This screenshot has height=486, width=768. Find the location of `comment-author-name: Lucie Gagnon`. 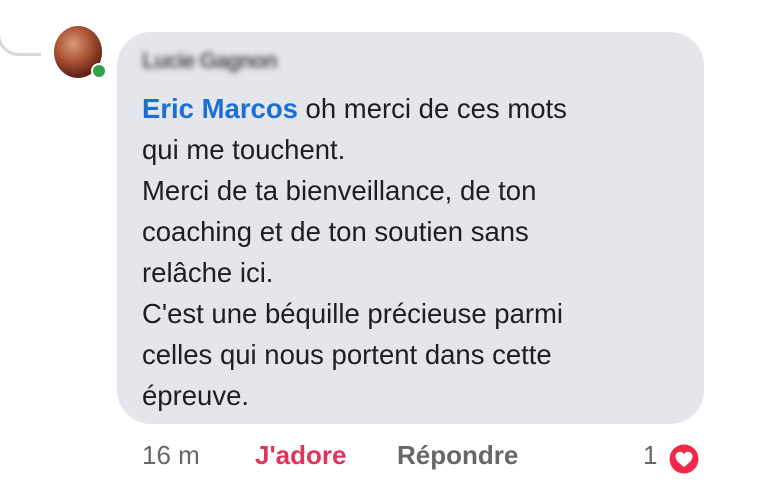

comment-author-name: Lucie Gagnon is located at coordinates (210, 61).